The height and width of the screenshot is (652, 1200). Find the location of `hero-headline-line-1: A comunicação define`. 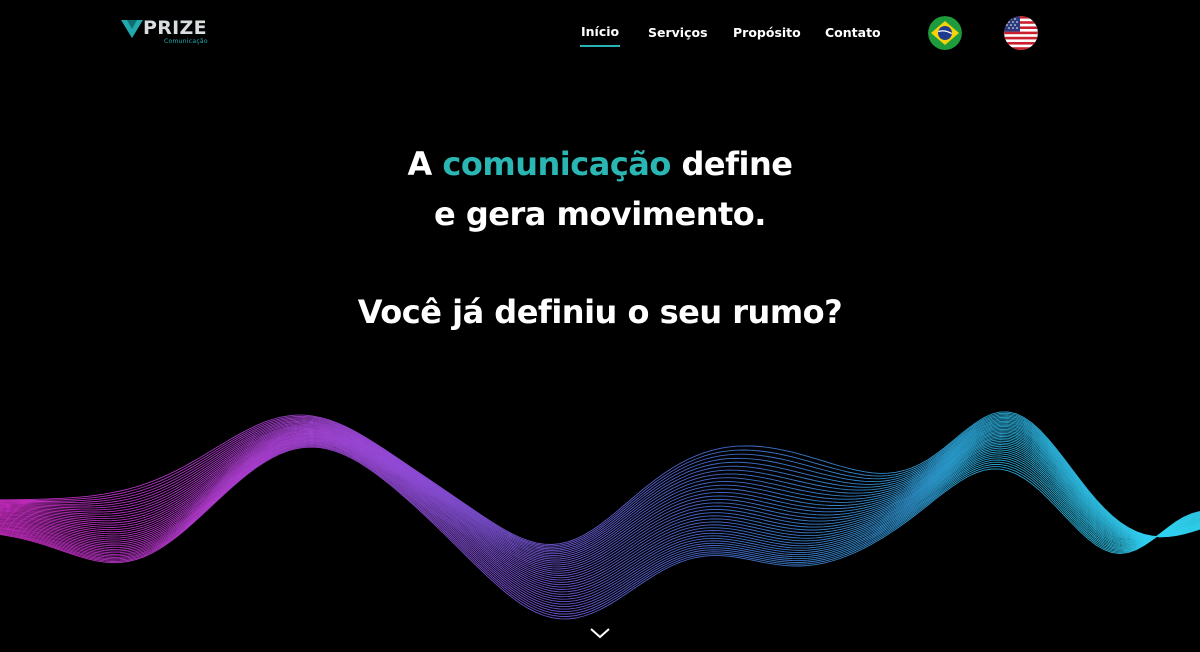

hero-headline-line-1: A comunicação define is located at coordinates (600, 164).